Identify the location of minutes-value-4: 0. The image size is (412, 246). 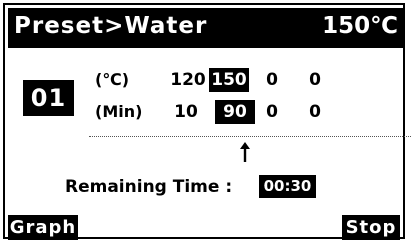
(315, 112).